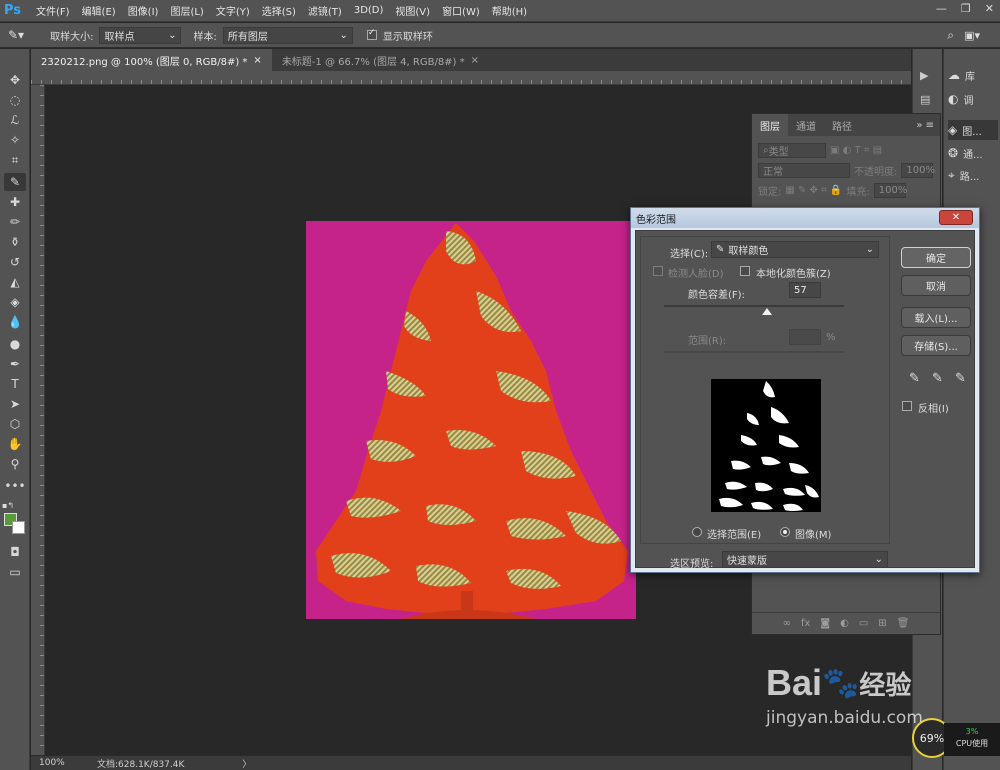 This screenshot has height=770, width=1000. What do you see at coordinates (15, 424) in the screenshot?
I see `shape-tool-icon: ⬡` at bounding box center [15, 424].